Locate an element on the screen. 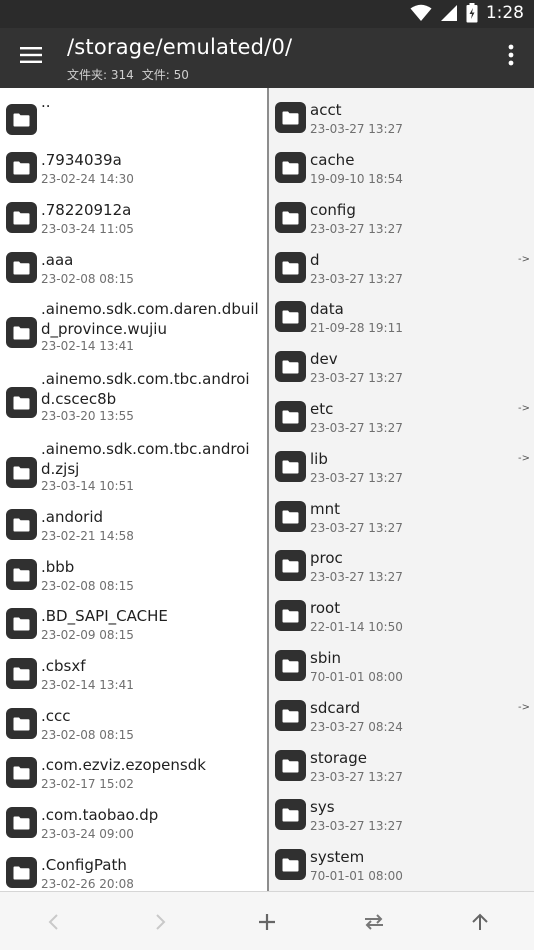 This screenshot has height=950, width=534. file-name: .BD_SAPI_CACHE is located at coordinates (104, 616).